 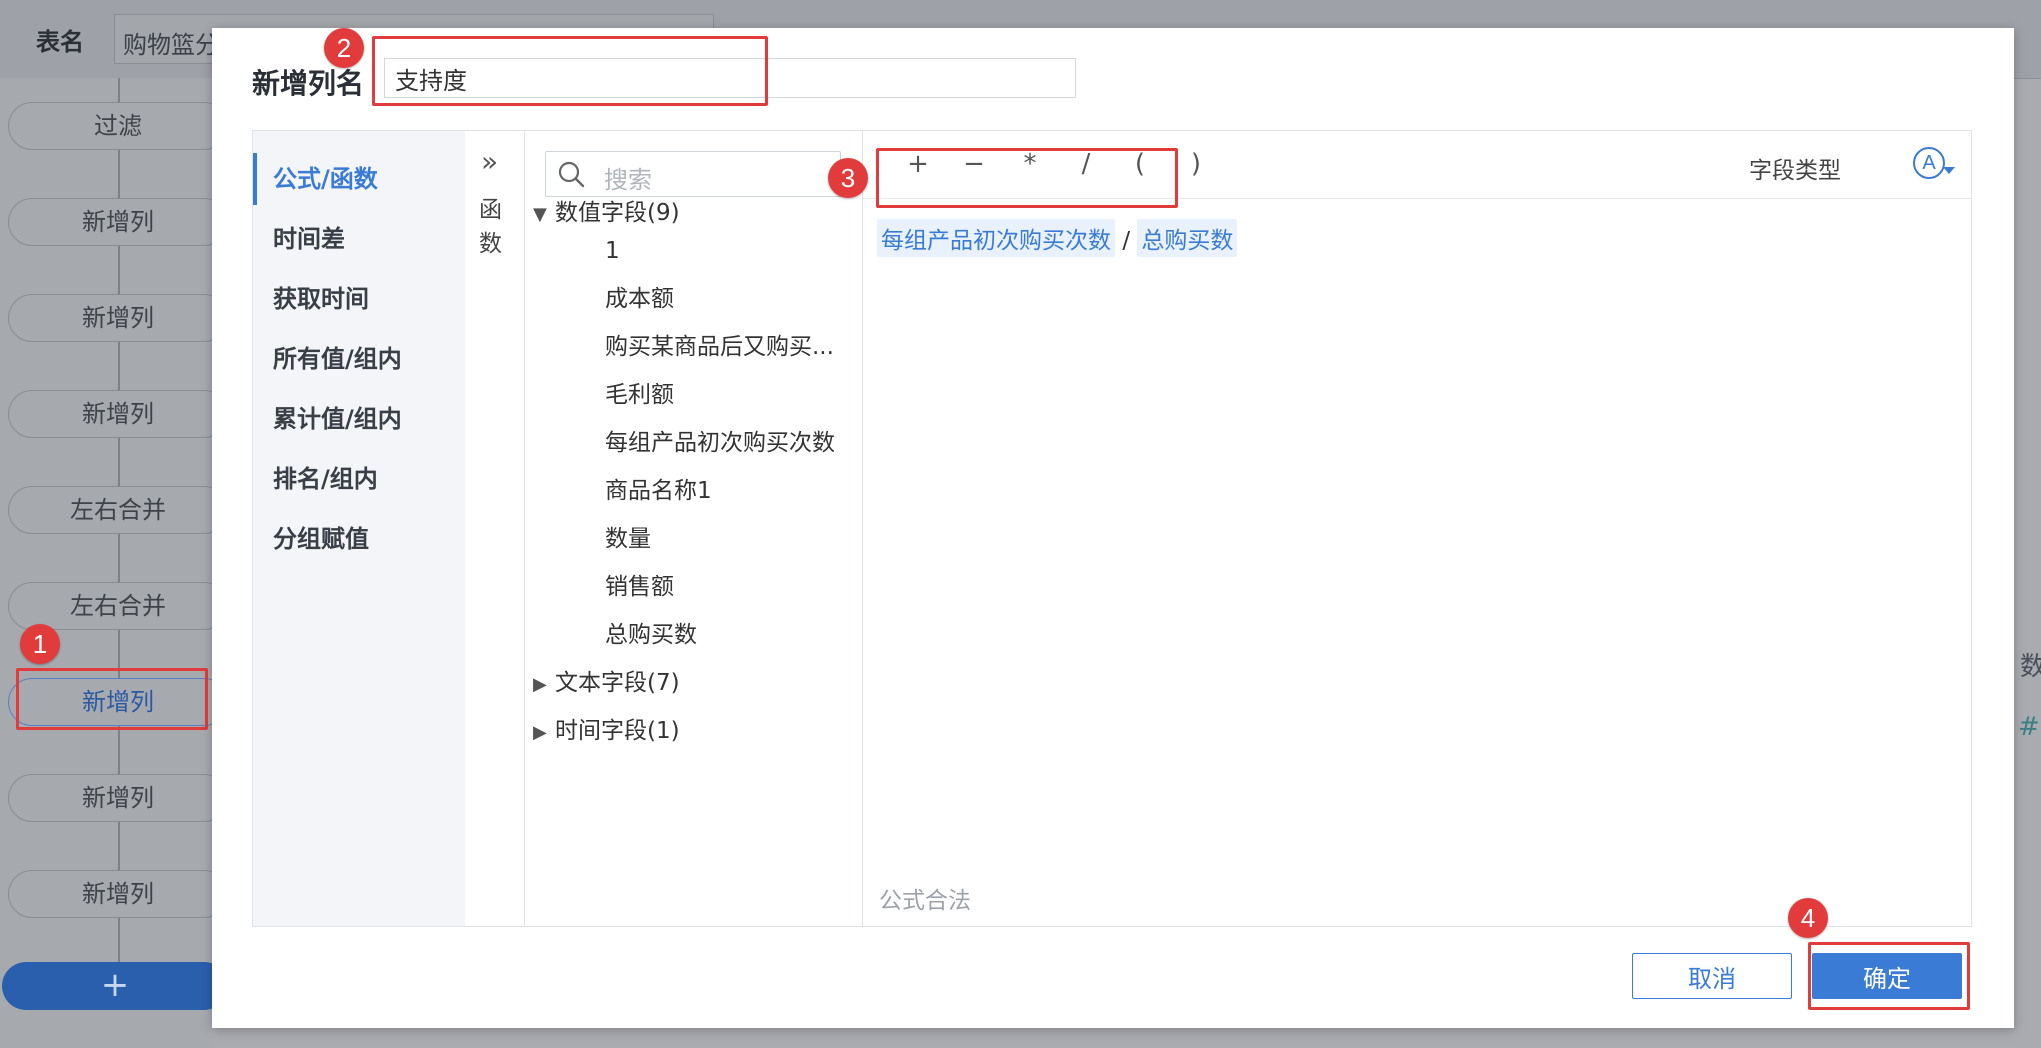 What do you see at coordinates (1808, 918) in the screenshot?
I see `annotation-badge-4: 4` at bounding box center [1808, 918].